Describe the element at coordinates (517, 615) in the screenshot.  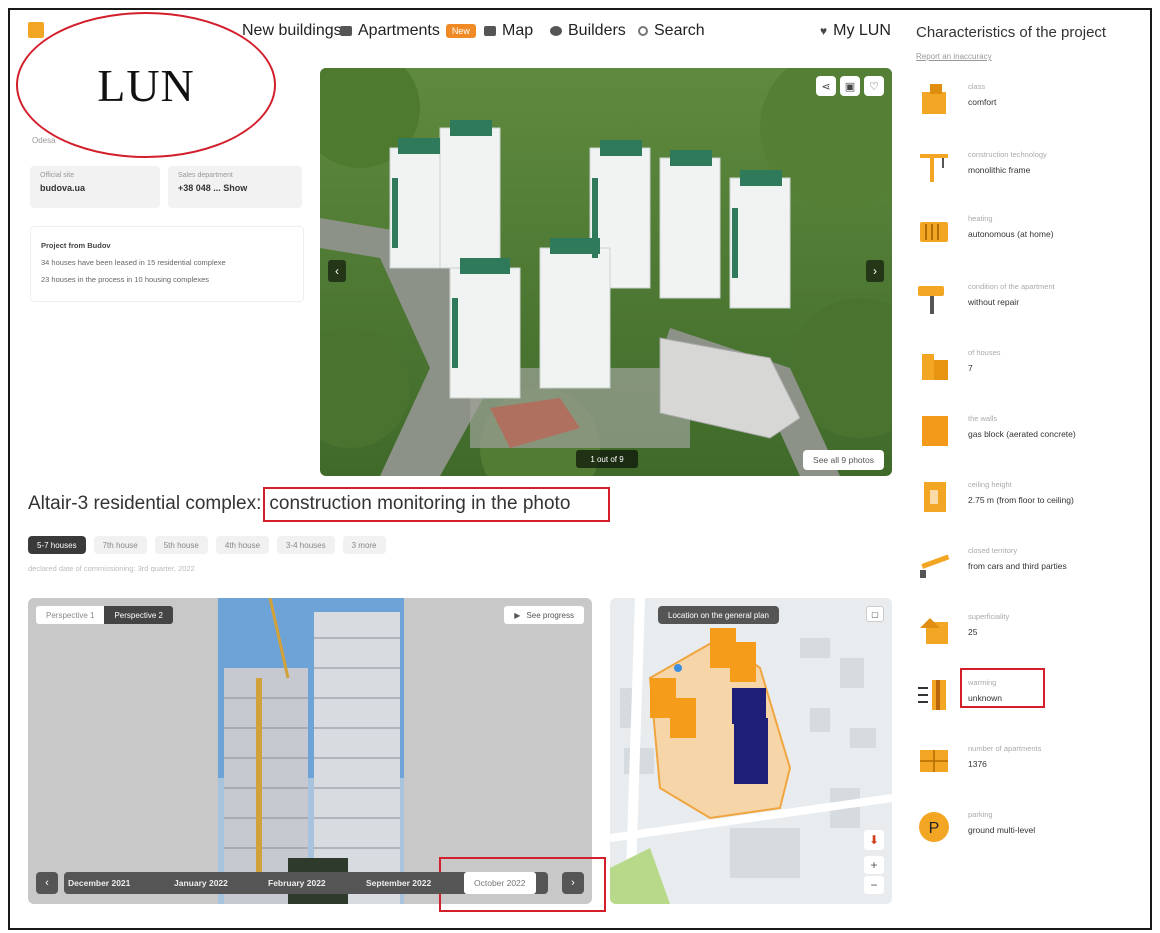
I see `play-icon: ▶` at that location.